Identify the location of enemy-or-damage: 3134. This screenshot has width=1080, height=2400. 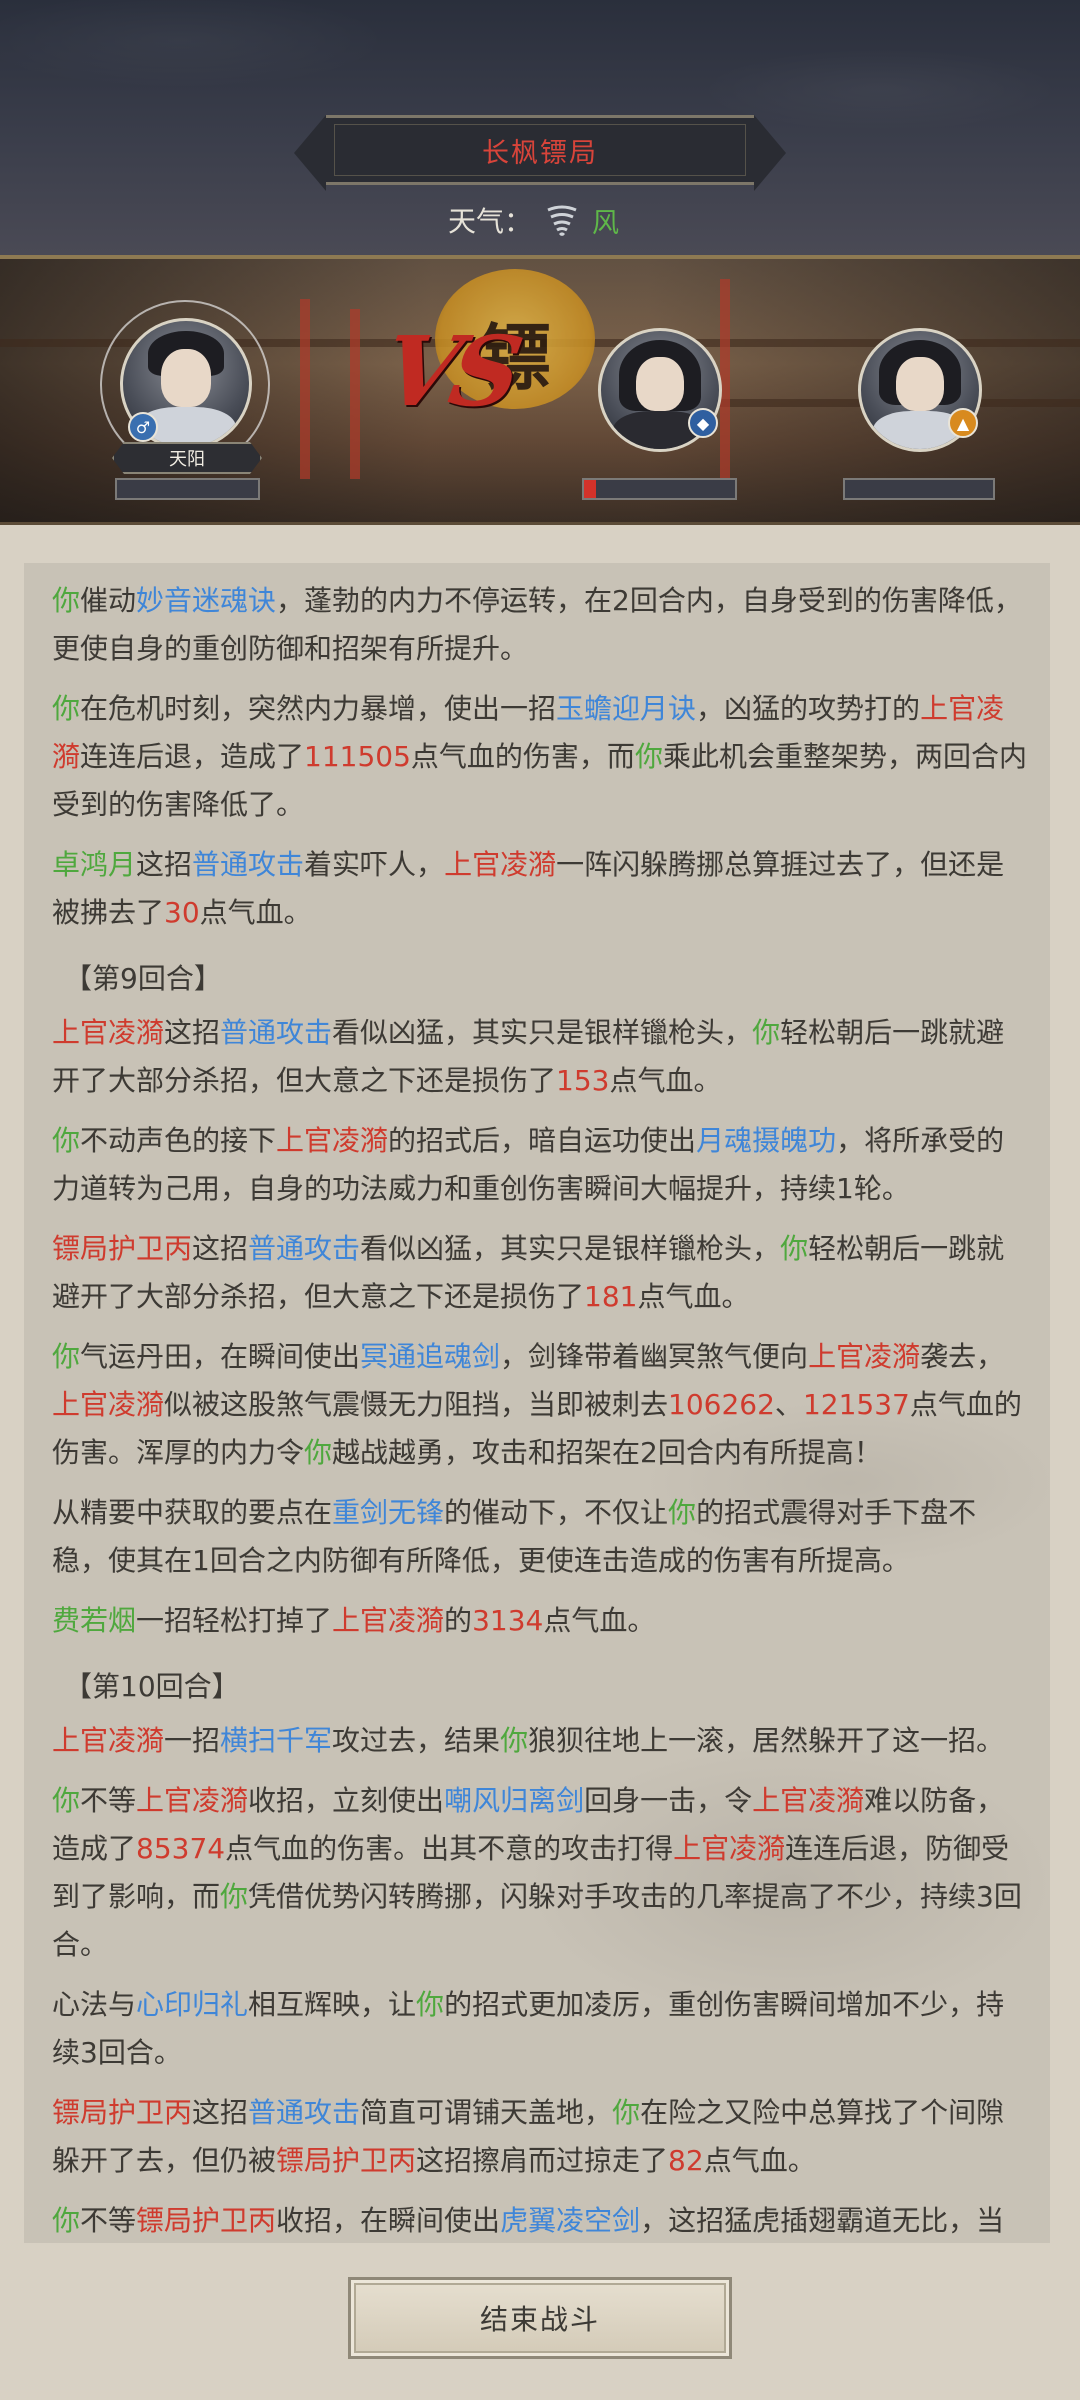
(508, 1620).